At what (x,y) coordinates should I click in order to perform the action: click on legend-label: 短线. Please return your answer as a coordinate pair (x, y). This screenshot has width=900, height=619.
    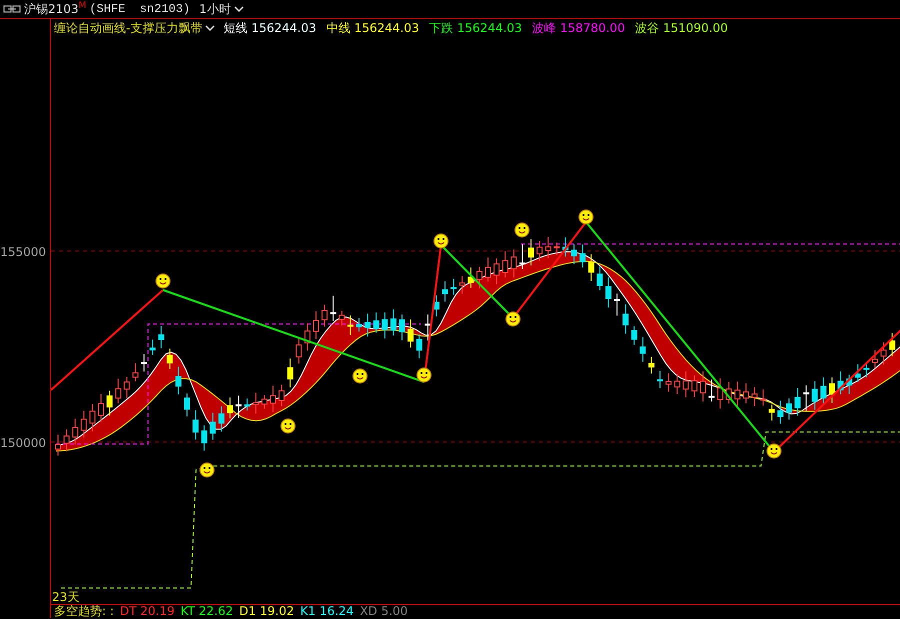
    Looking at the image, I should click on (235, 28).